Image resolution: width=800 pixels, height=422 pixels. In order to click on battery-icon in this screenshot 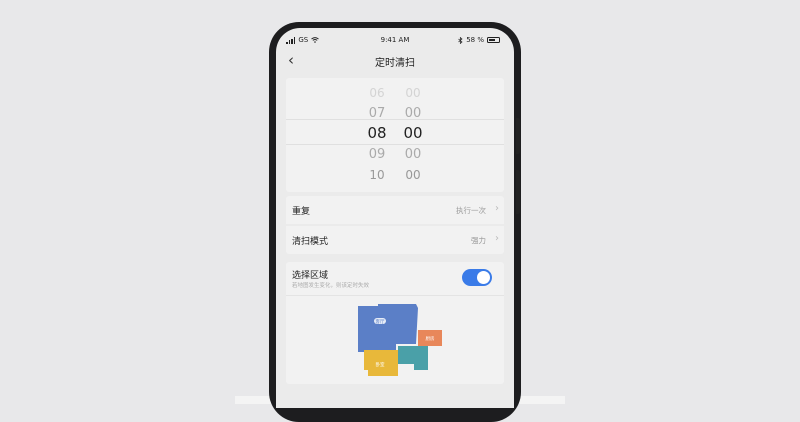, I will do `click(493, 40)`.